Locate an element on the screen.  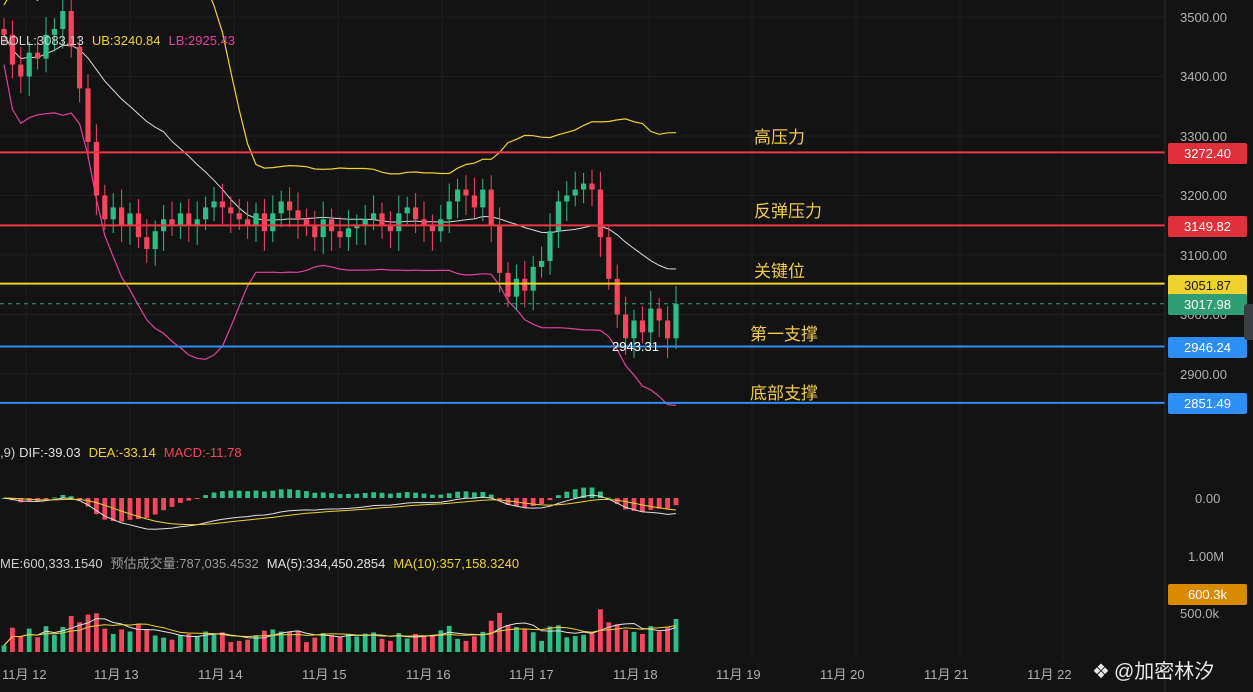
scroll-handle is located at coordinates (1248, 322).